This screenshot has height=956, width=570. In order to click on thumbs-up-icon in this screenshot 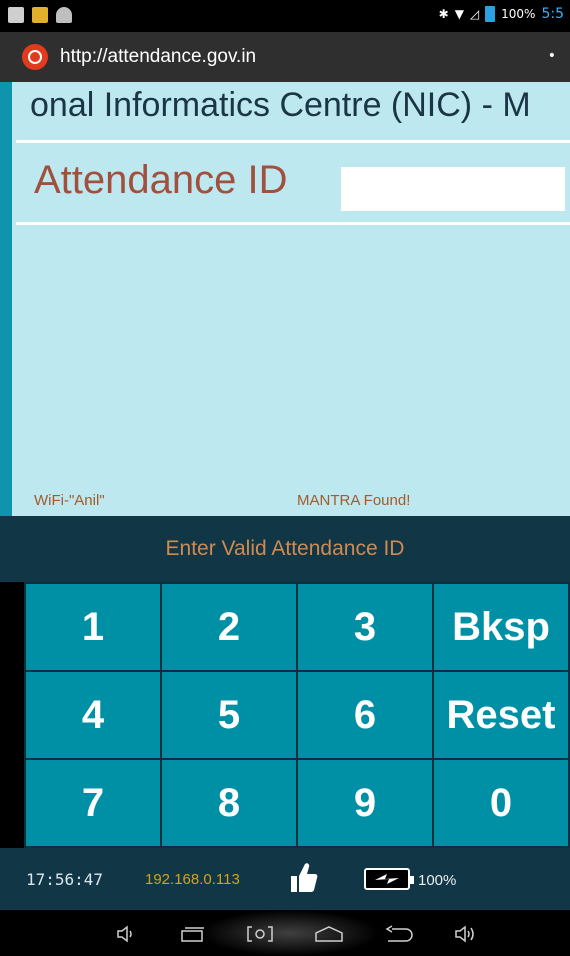, I will do `click(304, 877)`.